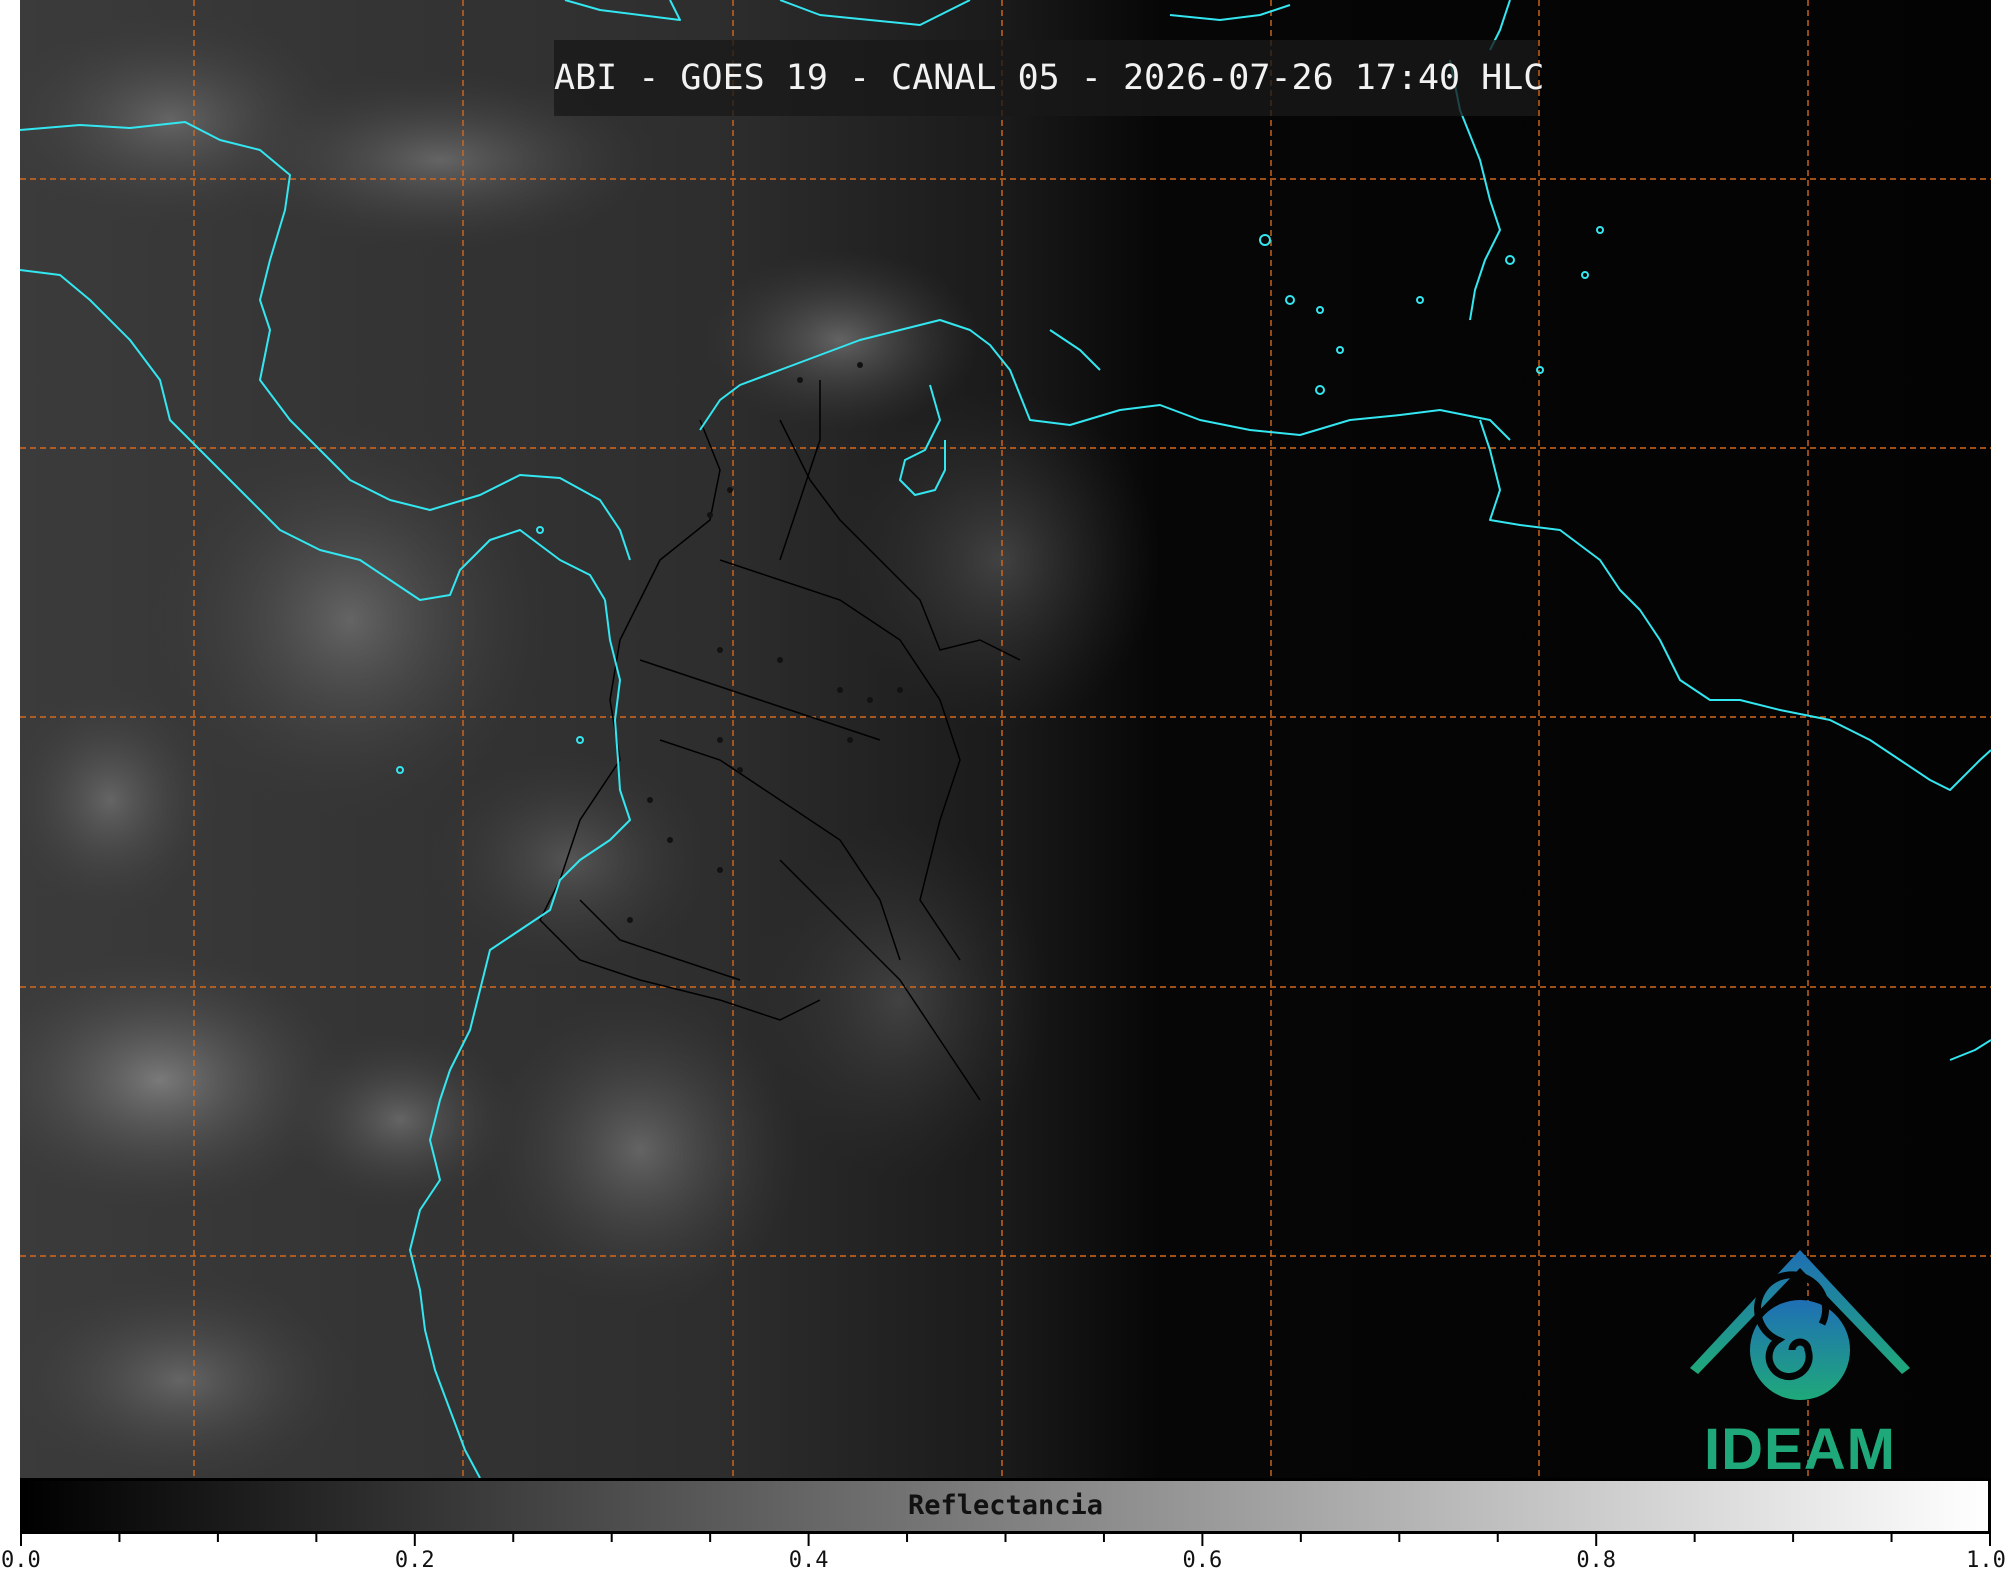  I want to click on ideam-emblem-icon, so click(1800, 1325).